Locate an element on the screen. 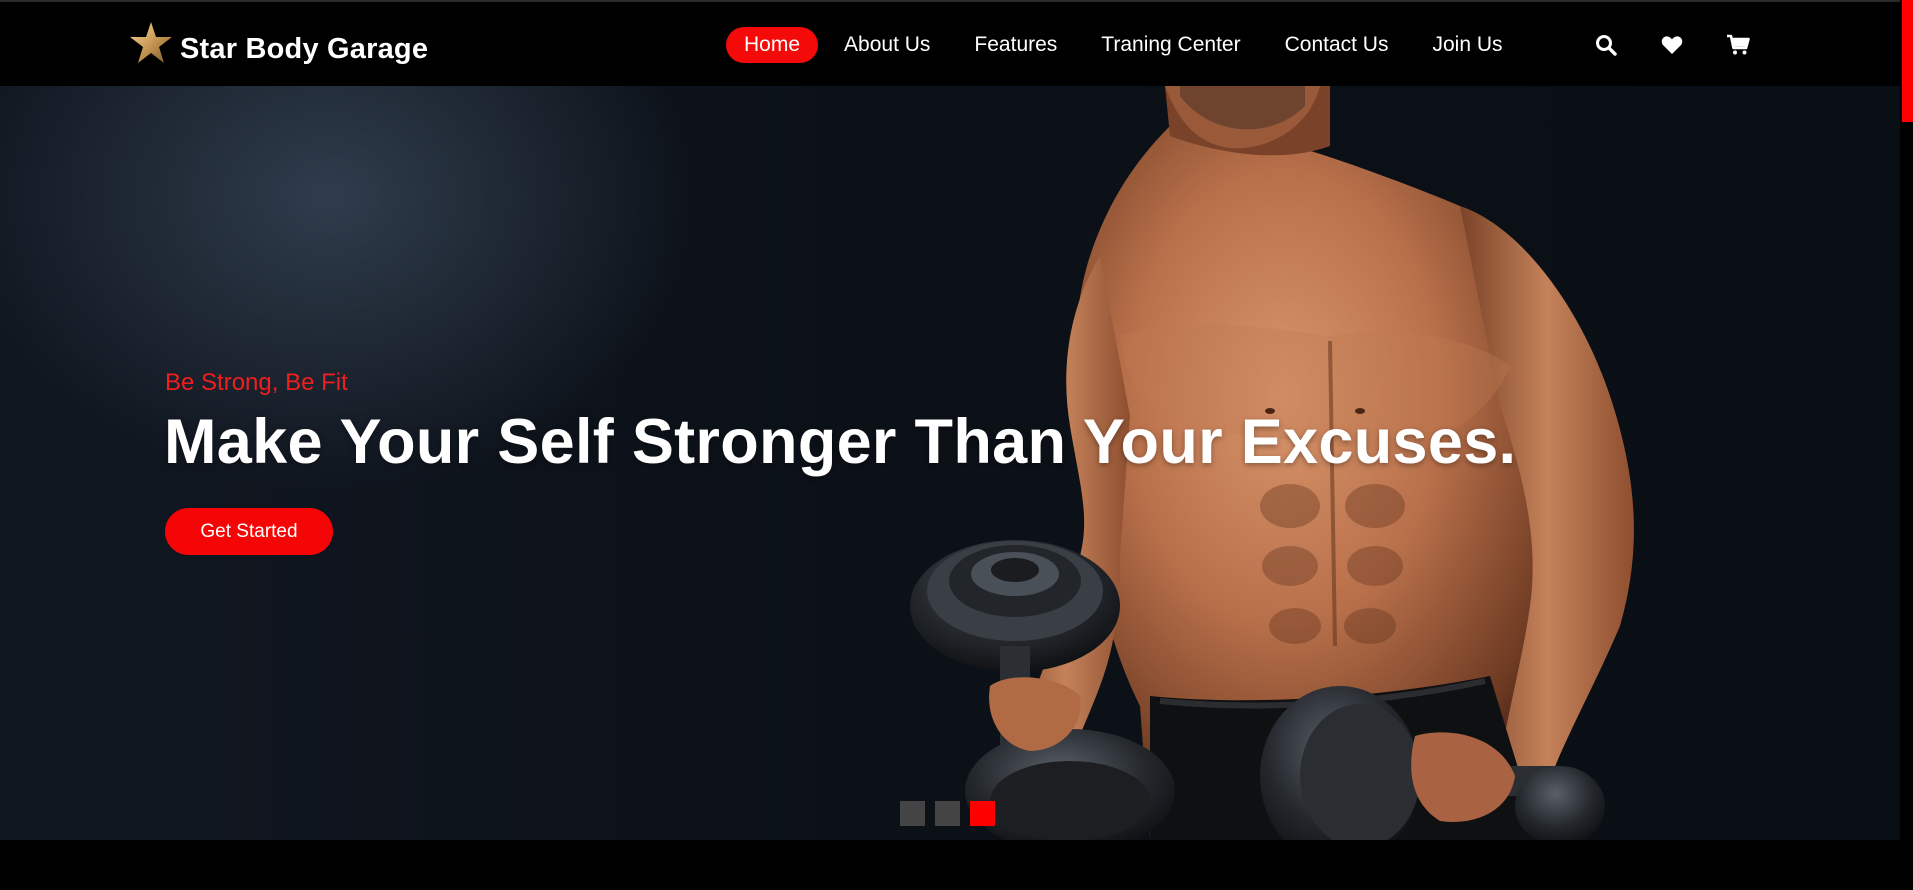  nav-features: Features is located at coordinates (1015, 45).